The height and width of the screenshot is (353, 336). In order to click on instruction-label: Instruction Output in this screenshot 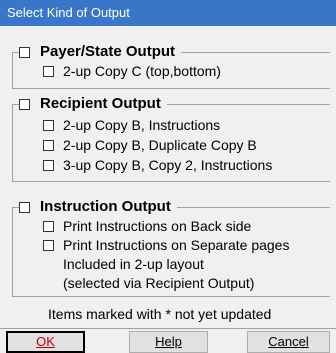, I will do `click(105, 206)`.